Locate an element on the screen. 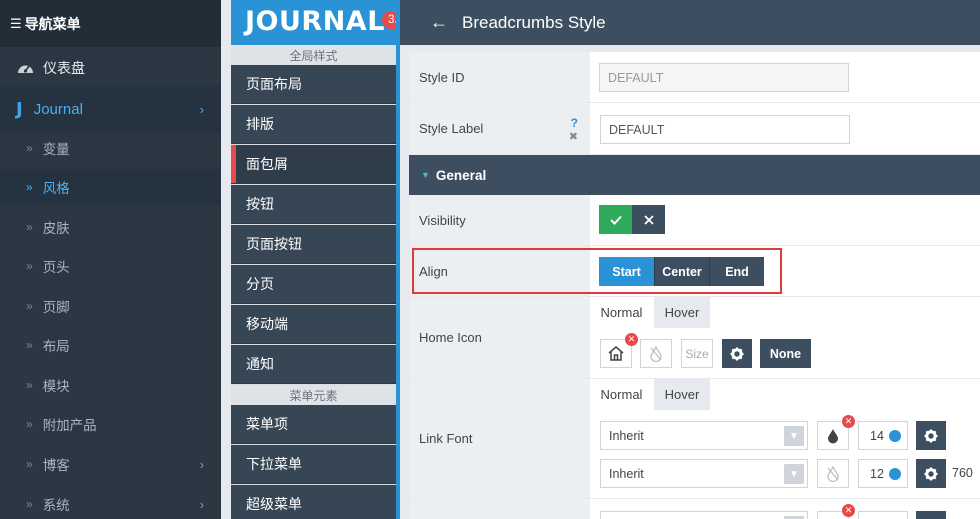 The width and height of the screenshot is (980, 519). font-settings-button is located at coordinates (931, 435).